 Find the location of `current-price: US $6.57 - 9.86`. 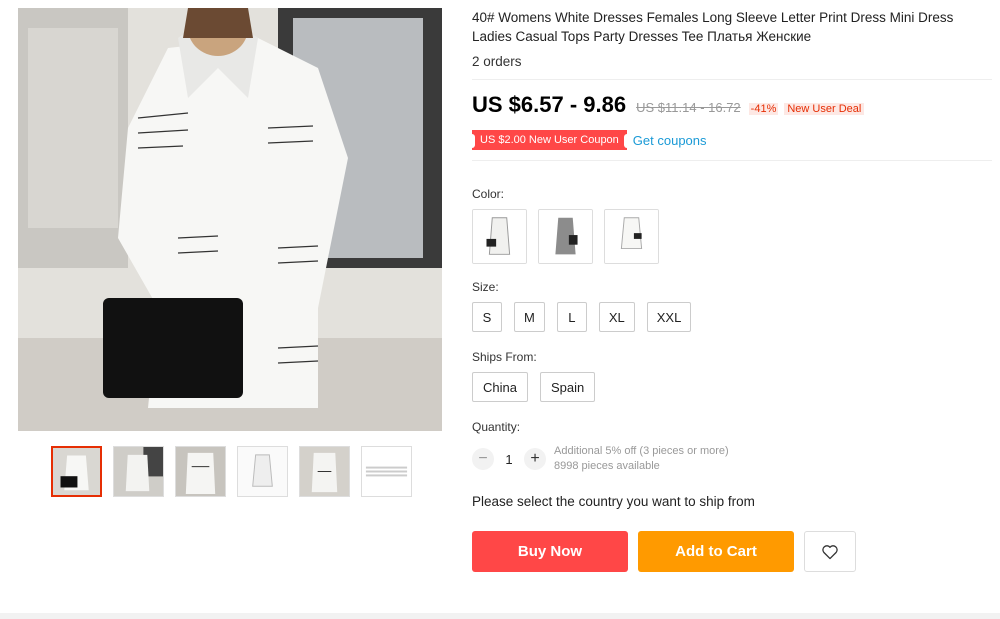

current-price: US $6.57 - 9.86 is located at coordinates (549, 104).